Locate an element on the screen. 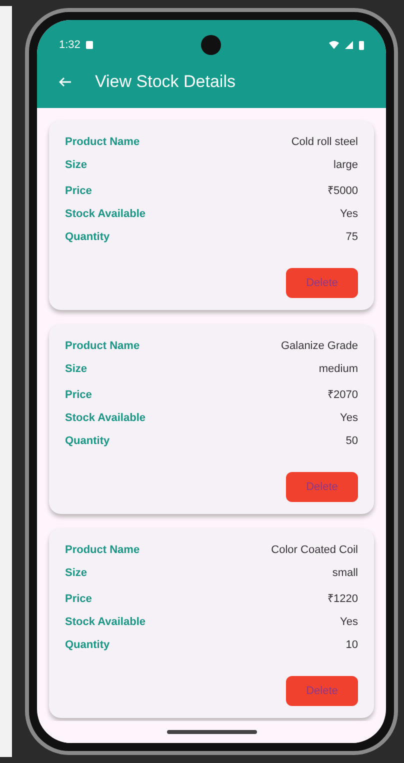 The width and height of the screenshot is (404, 763). back-arrow-icon is located at coordinates (65, 82).